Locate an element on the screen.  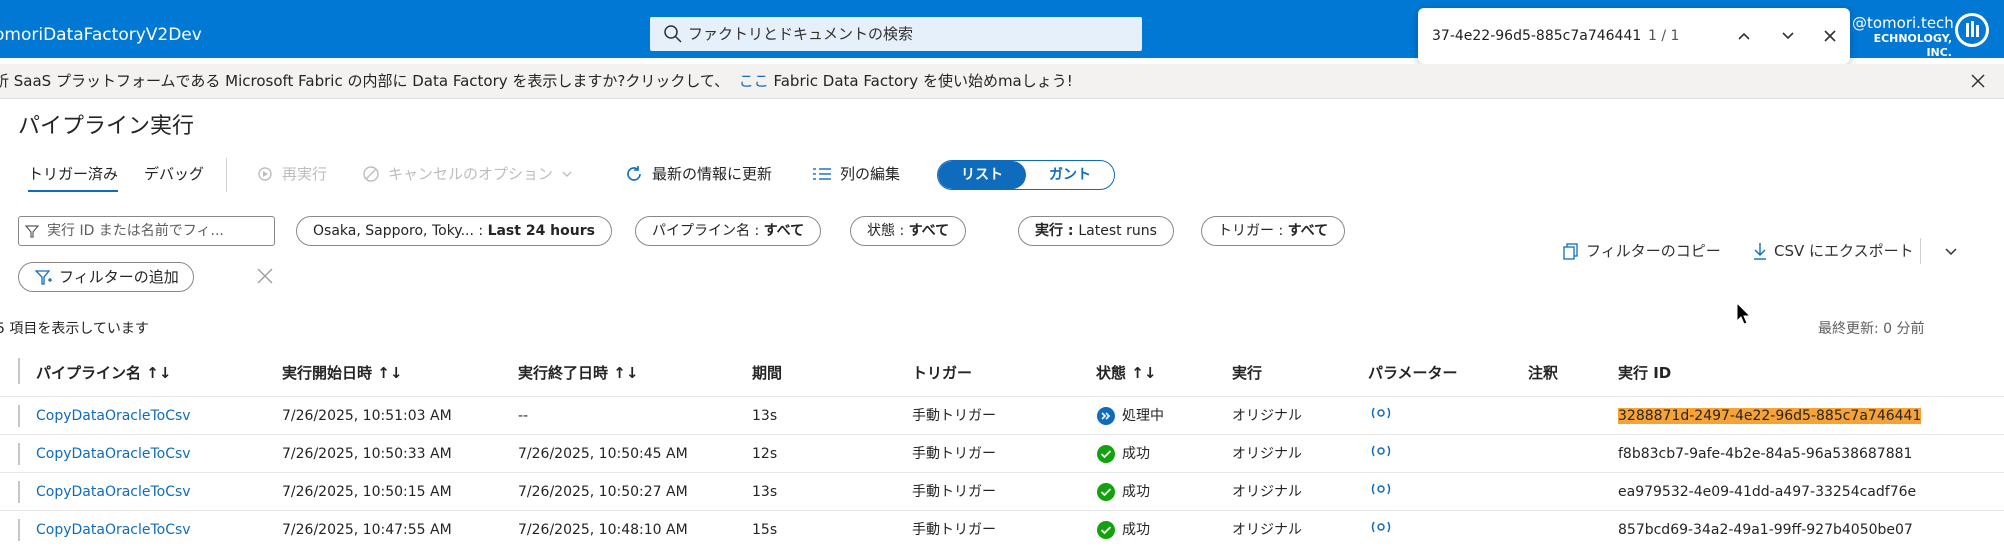
duration: 12s is located at coordinates (765, 454).